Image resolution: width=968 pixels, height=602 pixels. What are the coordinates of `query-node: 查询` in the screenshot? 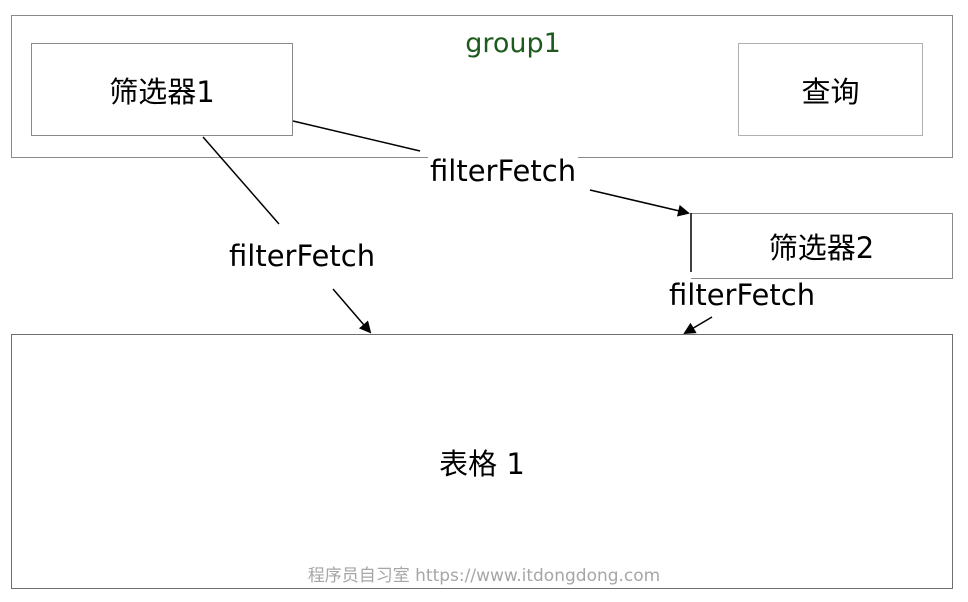 It's located at (830, 89).